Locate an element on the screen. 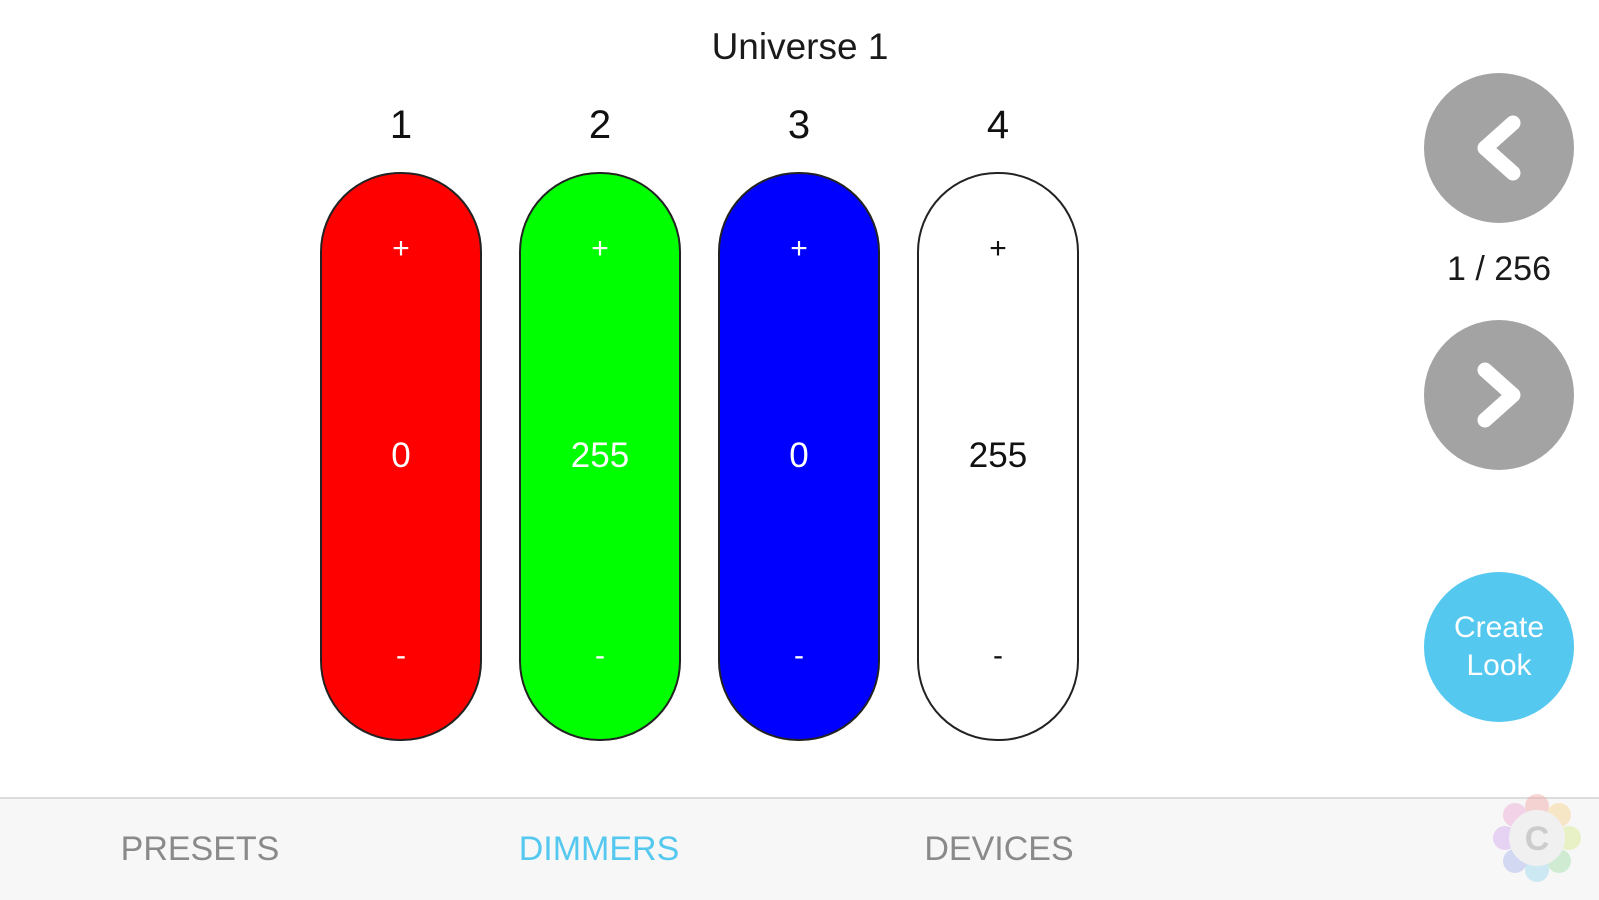 This screenshot has width=1599, height=900. channel-1: 1 + 0 - is located at coordinates (401, 418).